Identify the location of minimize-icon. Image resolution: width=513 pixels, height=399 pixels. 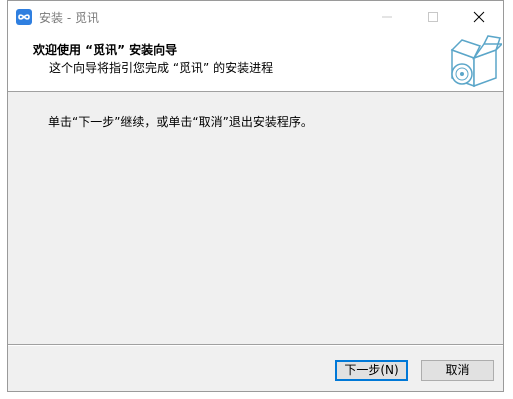
(387, 17).